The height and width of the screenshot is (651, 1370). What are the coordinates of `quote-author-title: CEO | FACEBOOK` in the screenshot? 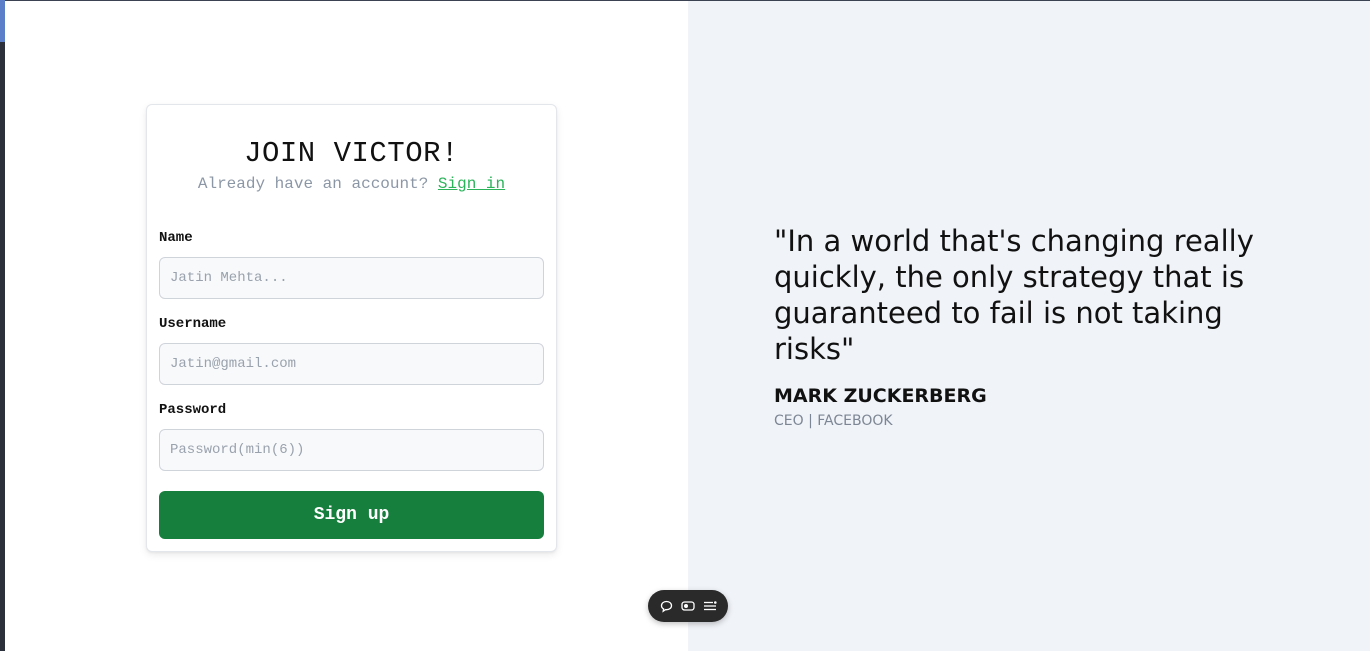 It's located at (833, 421).